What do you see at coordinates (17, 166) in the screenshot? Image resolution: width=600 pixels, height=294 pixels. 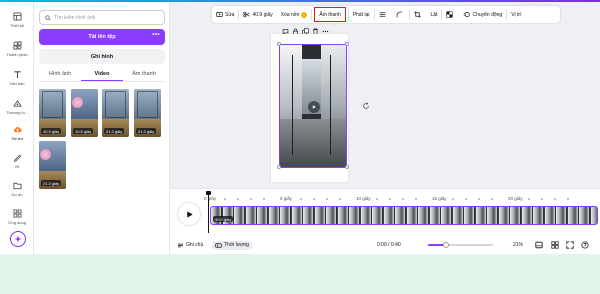 I see `rail-item-draw: Vẽ` at bounding box center [17, 166].